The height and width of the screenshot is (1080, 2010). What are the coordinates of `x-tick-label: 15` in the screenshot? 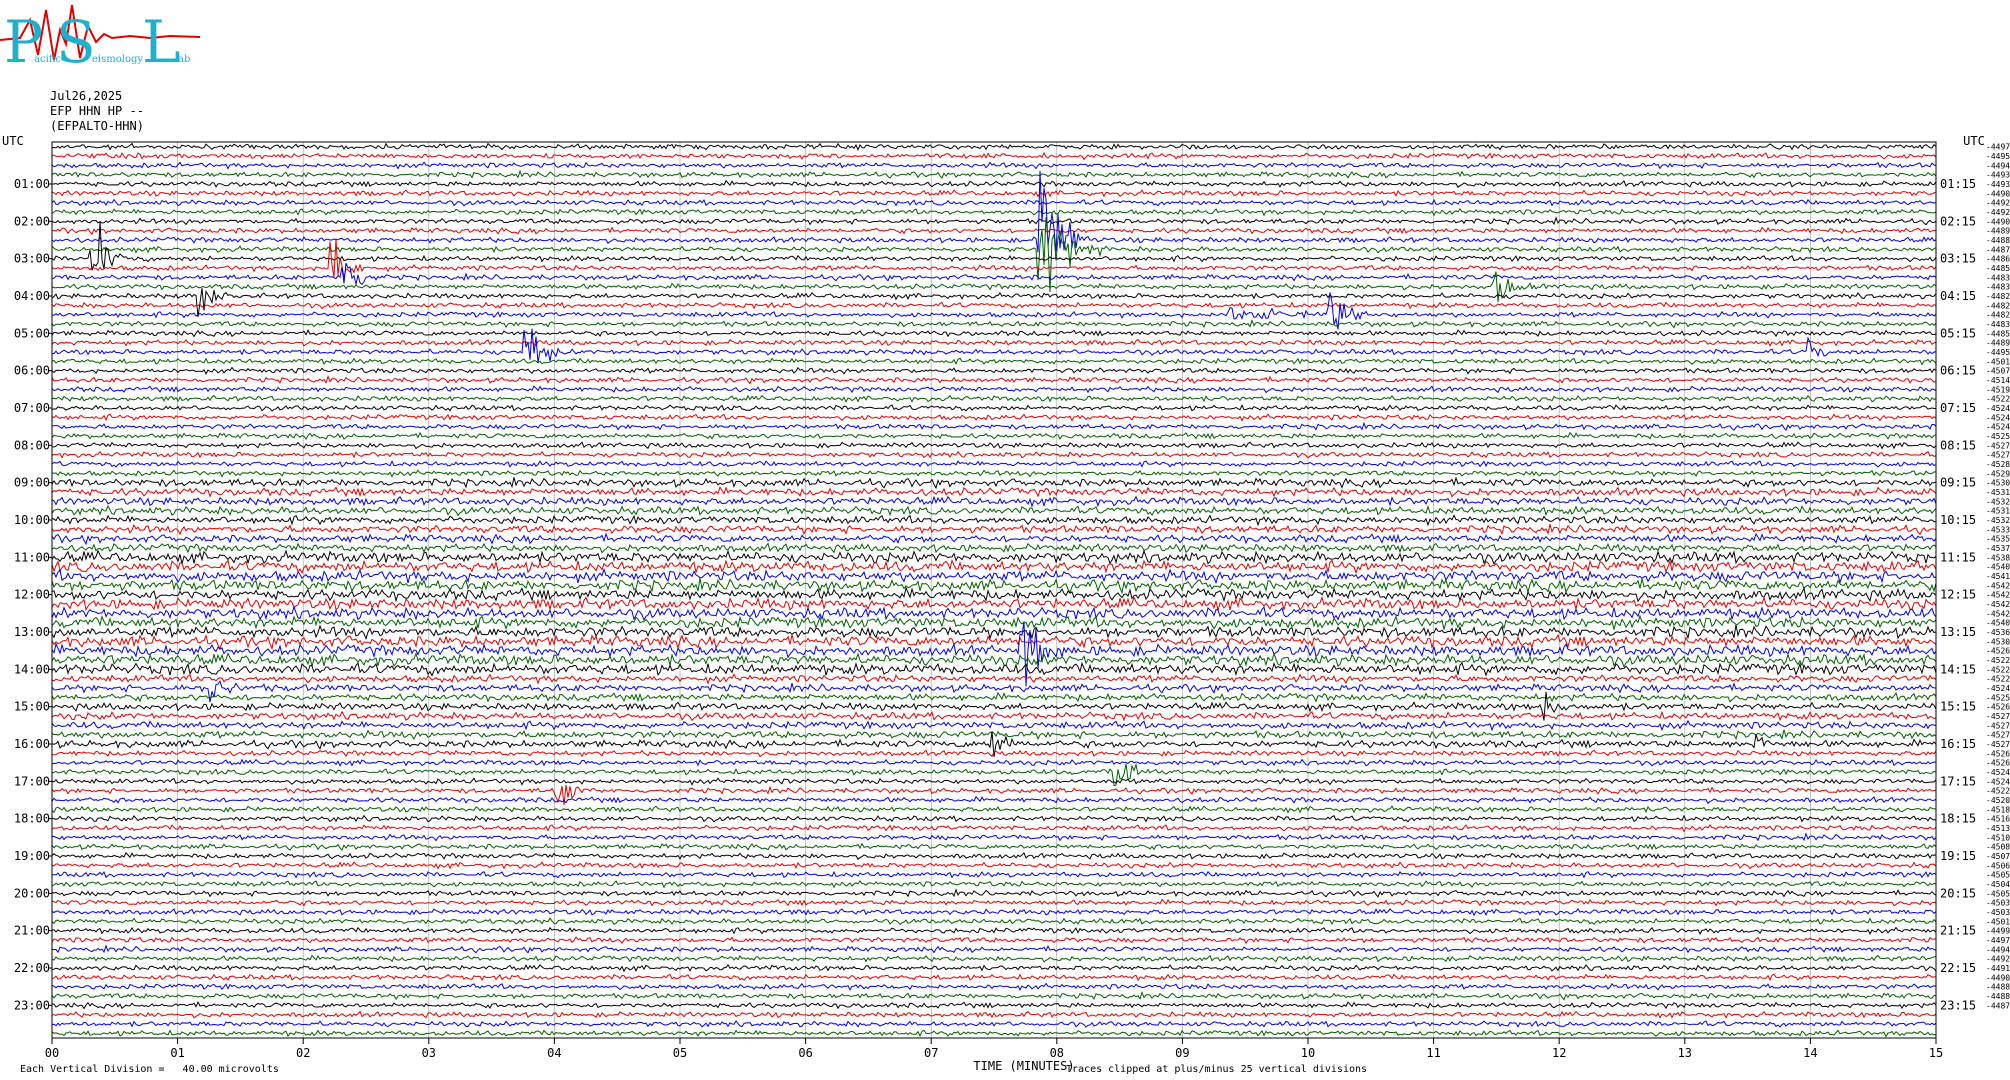 It's located at (1936, 1053).